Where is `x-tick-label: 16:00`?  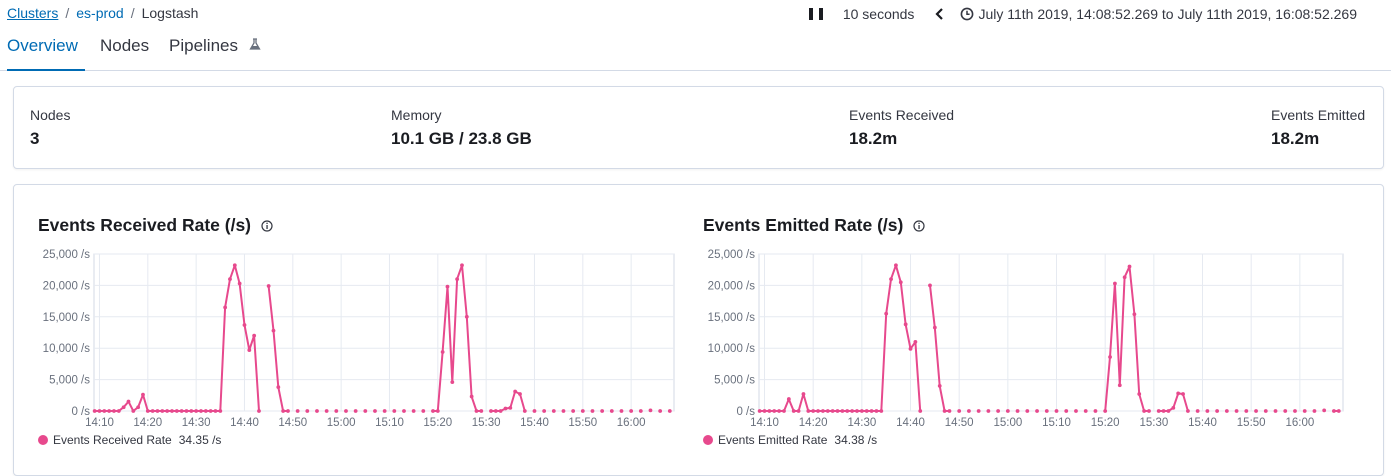
x-tick-label: 16:00 is located at coordinates (631, 423).